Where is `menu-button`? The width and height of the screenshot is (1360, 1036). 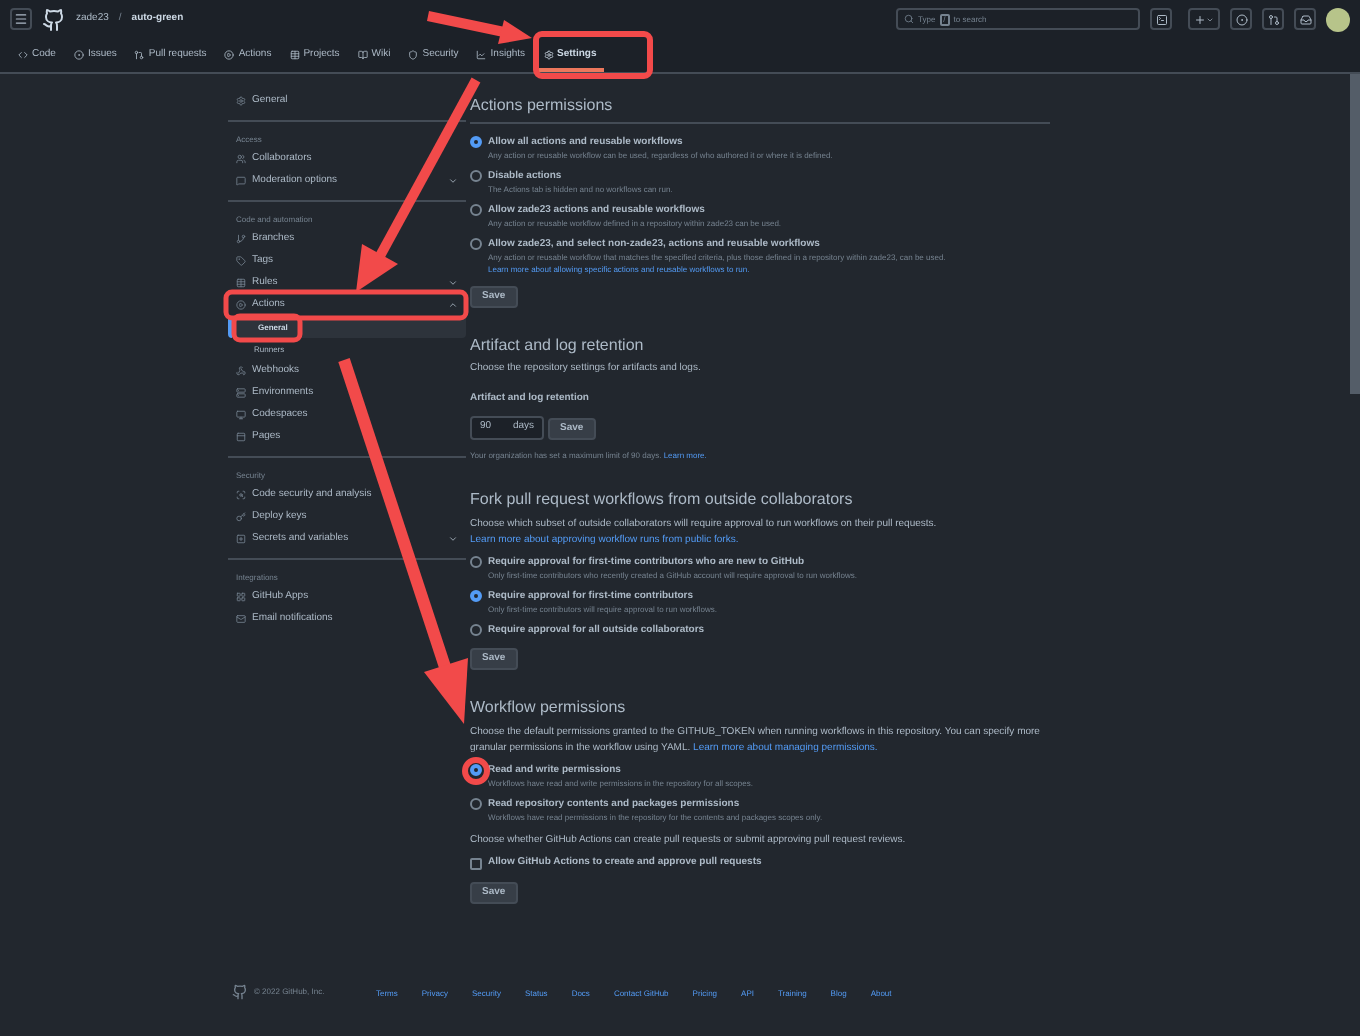 menu-button is located at coordinates (21, 19).